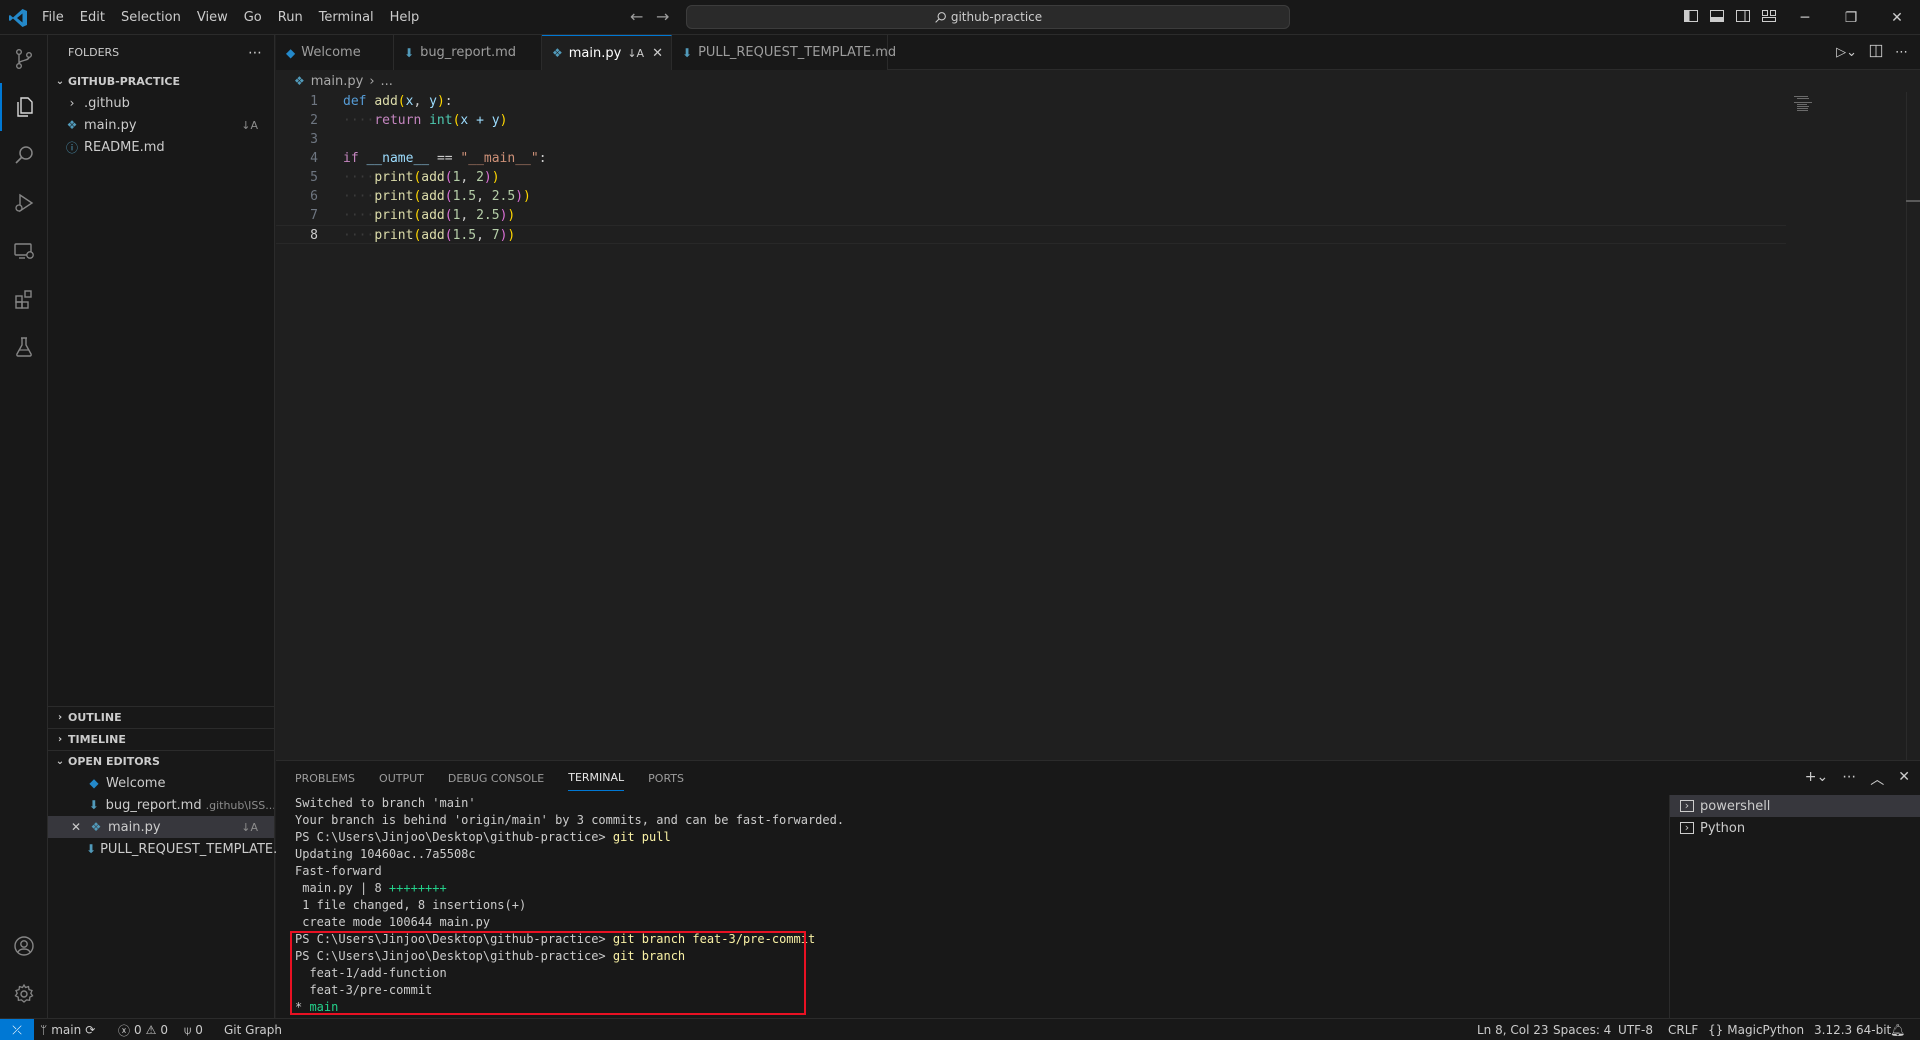  What do you see at coordinates (1513, 1029) in the screenshot?
I see `cursor-position: Ln 8, Col 23` at bounding box center [1513, 1029].